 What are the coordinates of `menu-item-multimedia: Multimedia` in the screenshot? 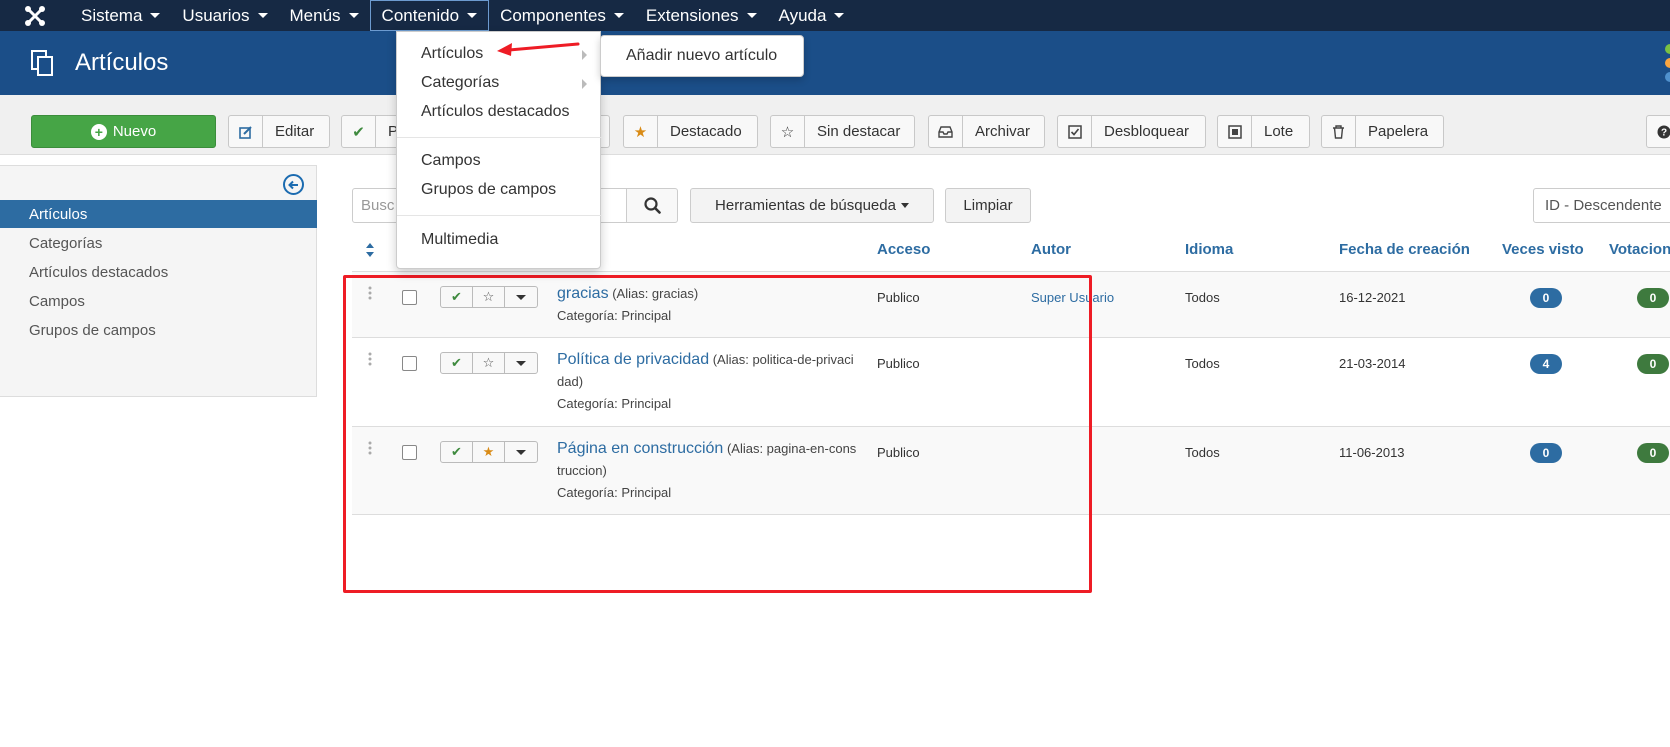 It's located at (459, 240).